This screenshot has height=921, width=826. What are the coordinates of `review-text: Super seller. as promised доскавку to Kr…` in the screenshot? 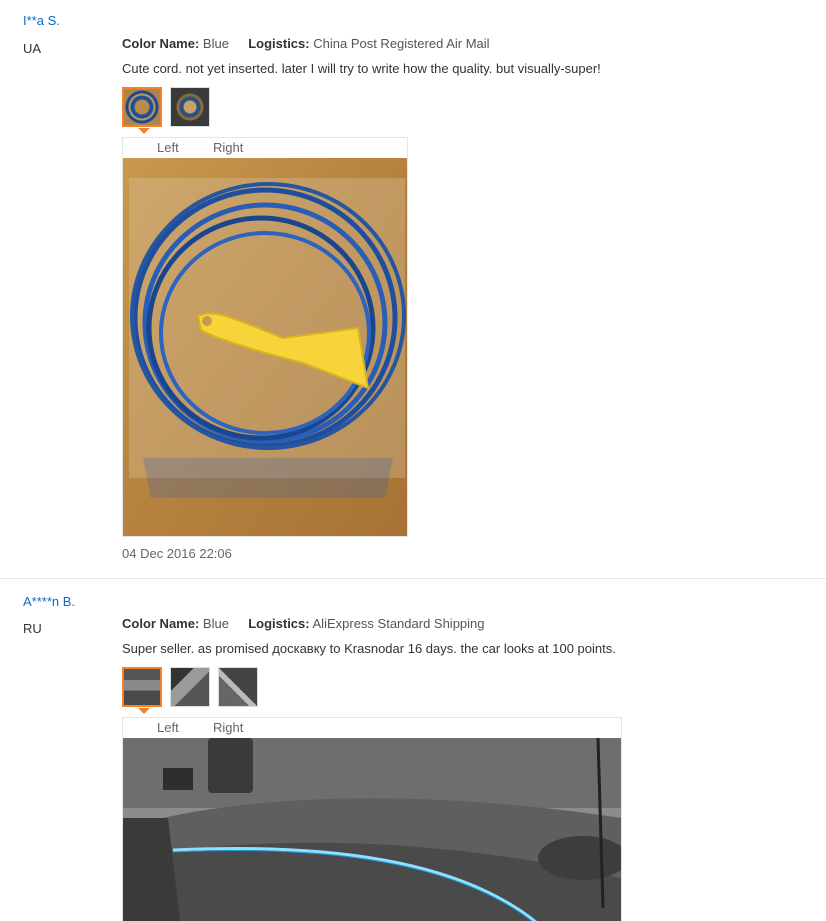 It's located at (369, 648).